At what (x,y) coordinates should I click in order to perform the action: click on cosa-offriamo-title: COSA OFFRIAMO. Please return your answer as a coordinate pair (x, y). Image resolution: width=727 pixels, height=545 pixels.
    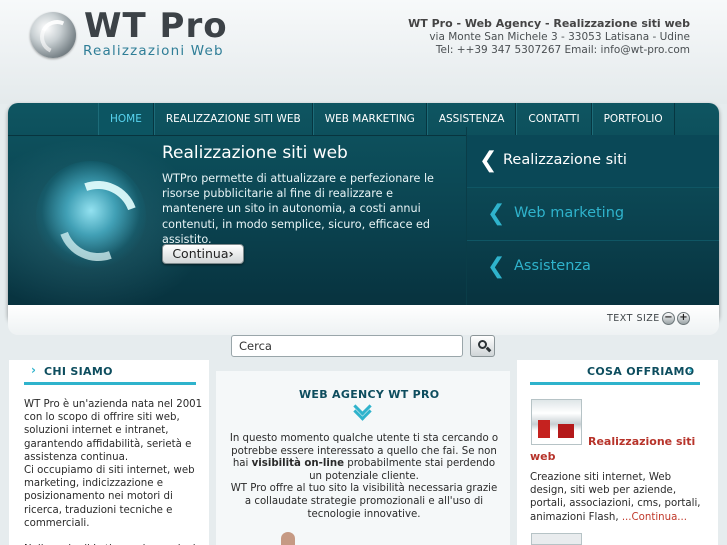
    Looking at the image, I should click on (640, 371).